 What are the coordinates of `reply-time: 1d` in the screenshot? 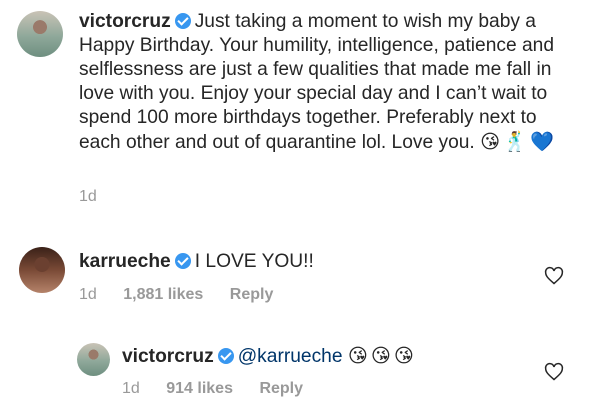 It's located at (131, 388).